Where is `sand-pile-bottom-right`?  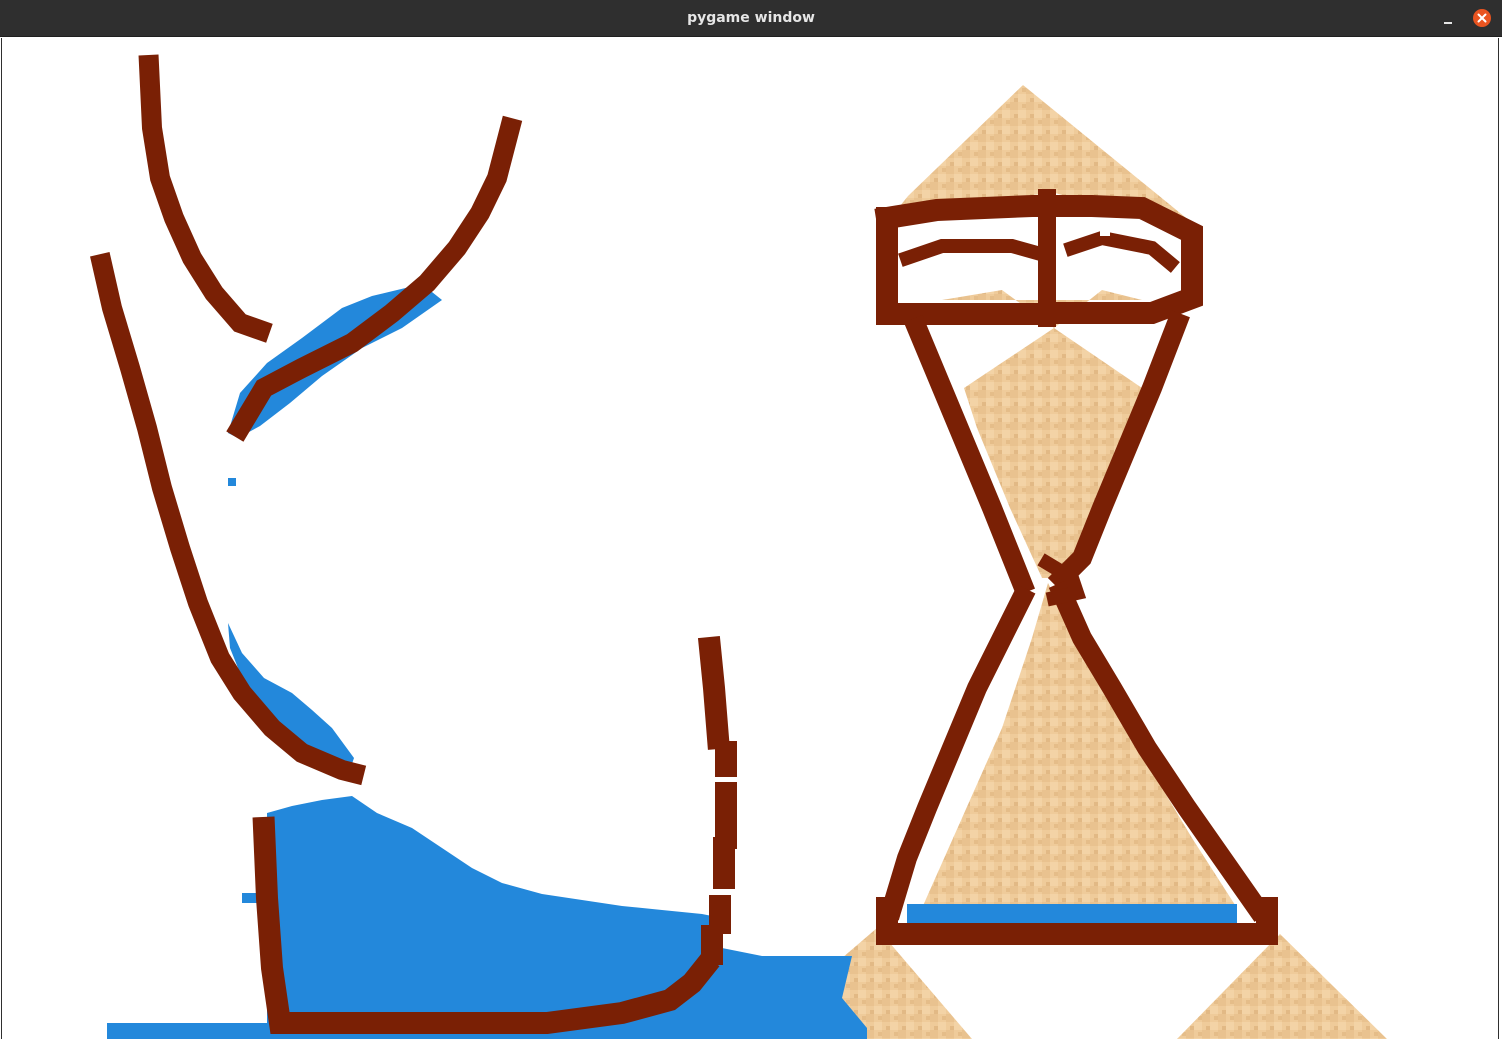 sand-pile-bottom-right is located at coordinates (1282, 986).